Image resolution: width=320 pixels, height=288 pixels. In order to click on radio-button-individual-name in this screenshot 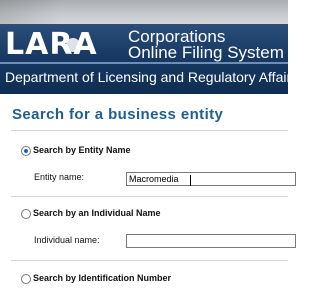, I will do `click(26, 214)`.